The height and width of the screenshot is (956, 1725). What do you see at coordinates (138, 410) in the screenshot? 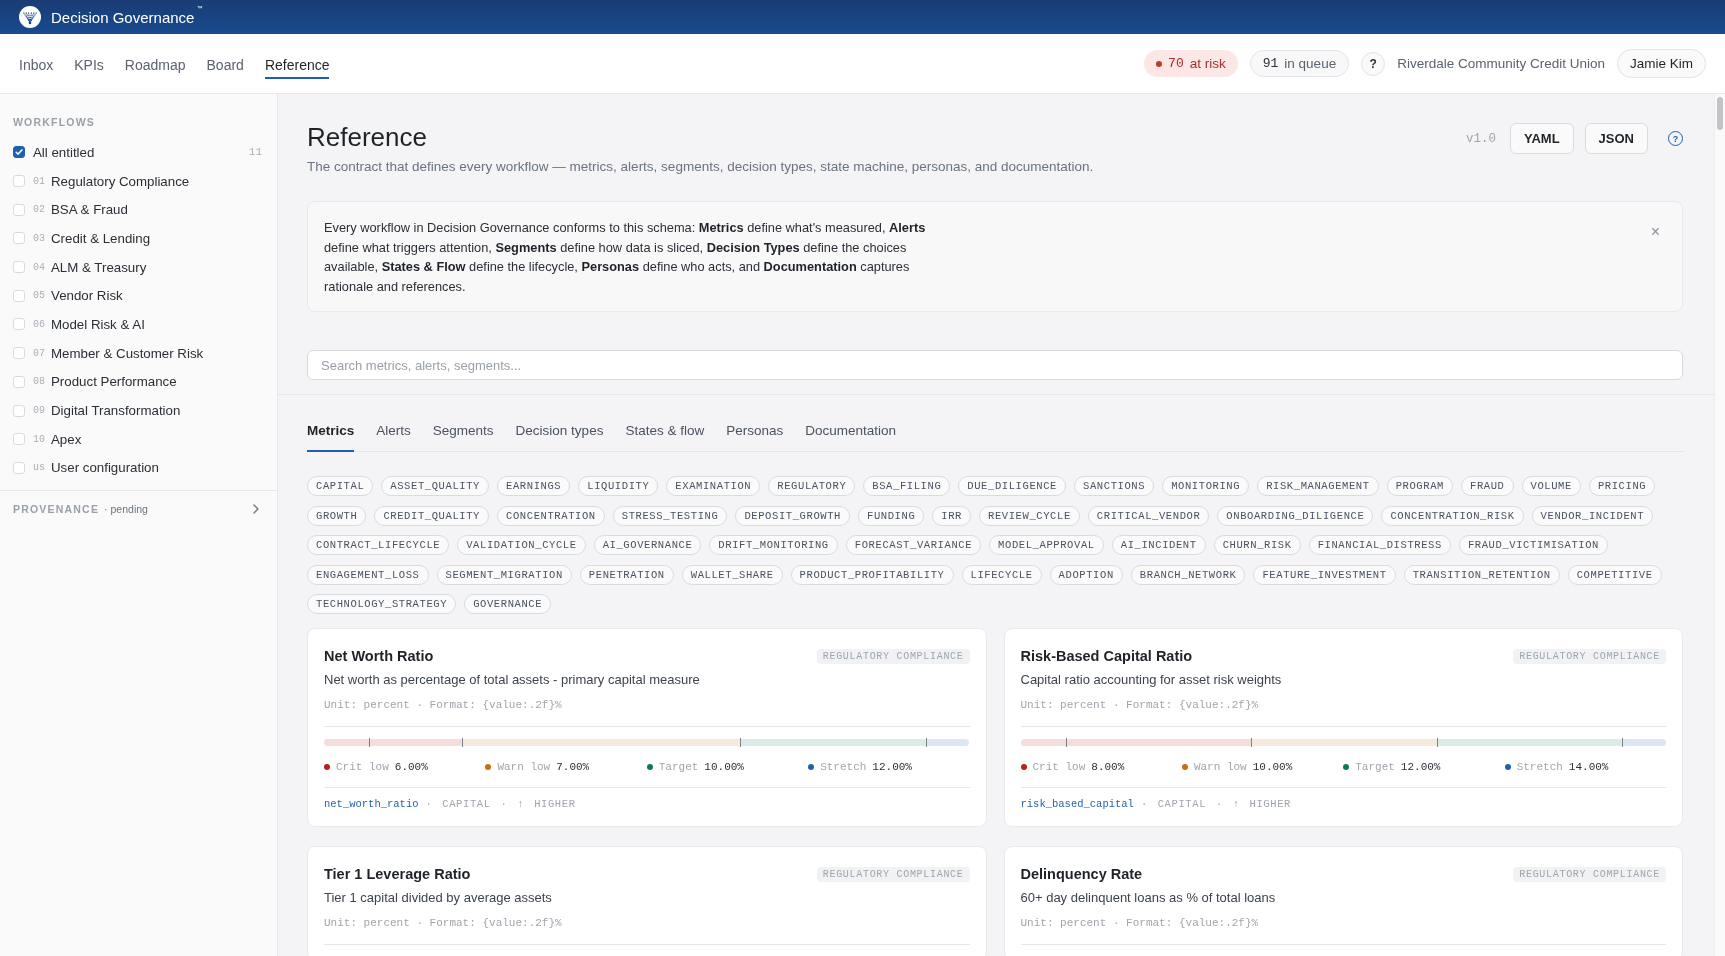
I see `workflow-item: 09 Digital Transformation` at bounding box center [138, 410].